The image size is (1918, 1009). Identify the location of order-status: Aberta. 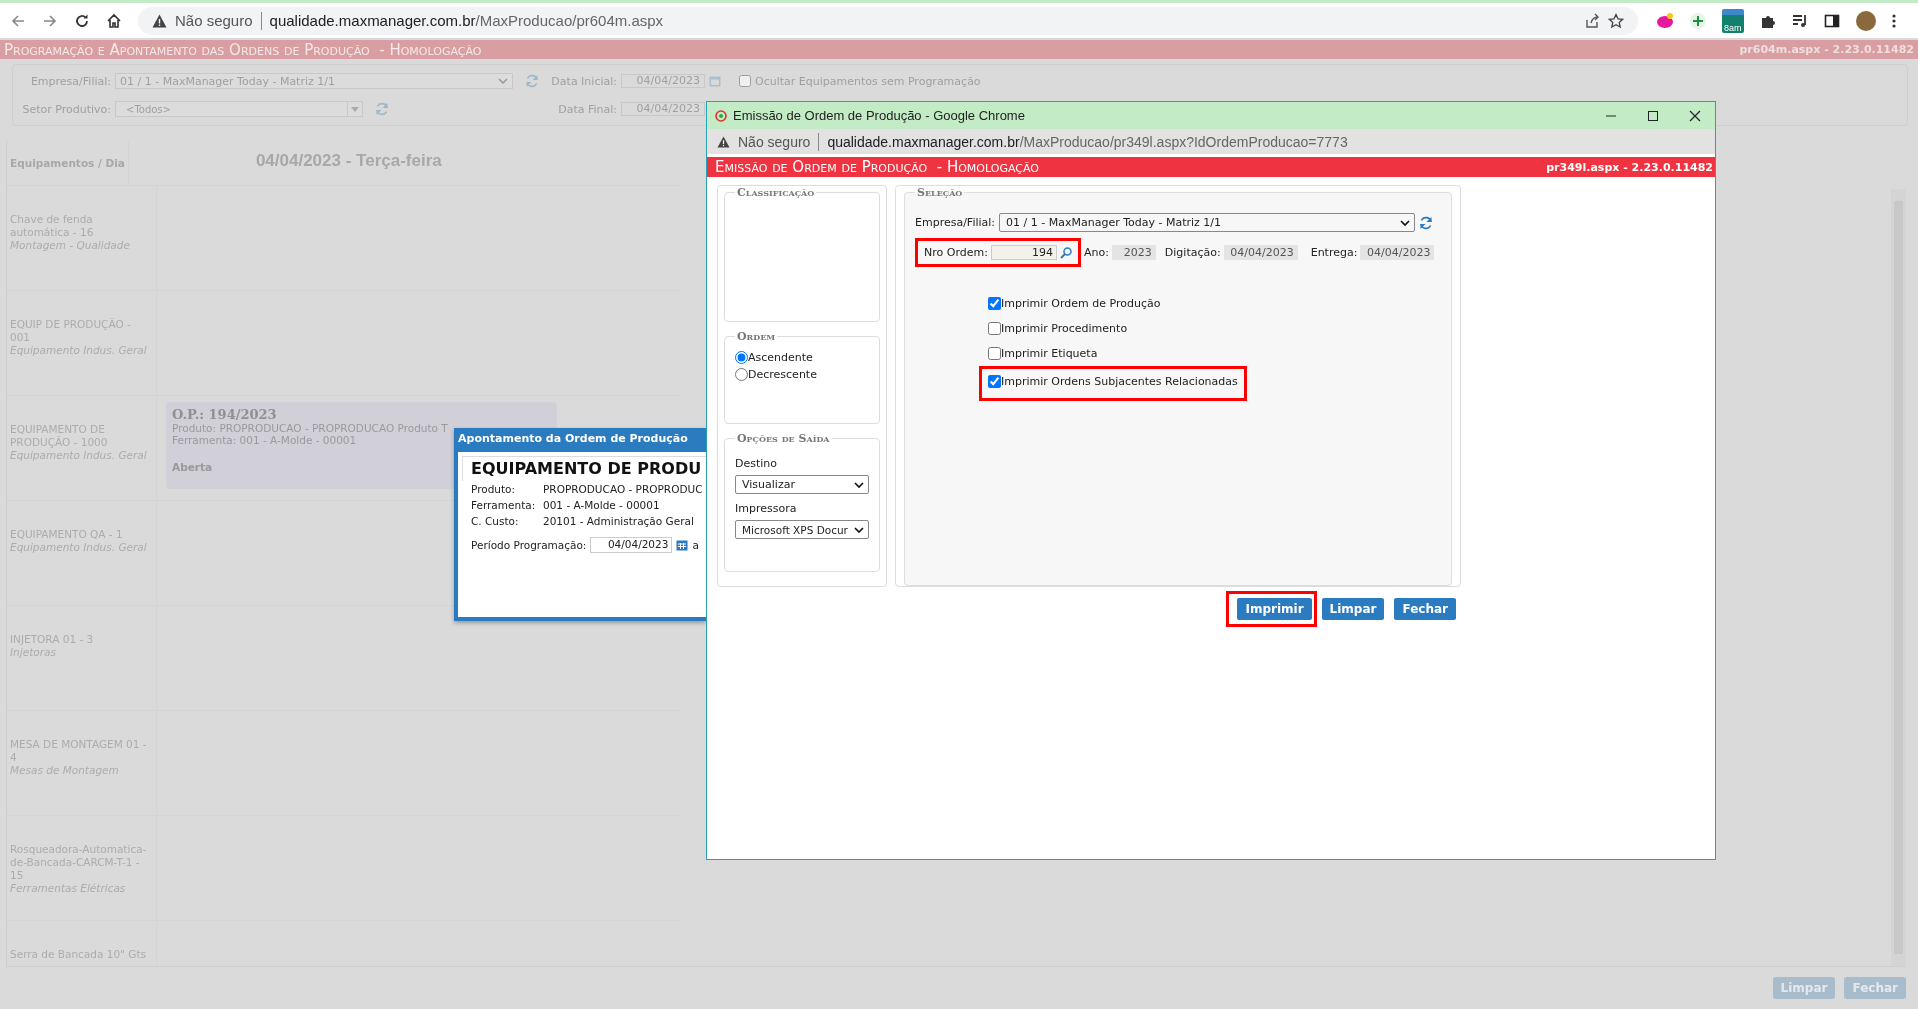
(192, 467).